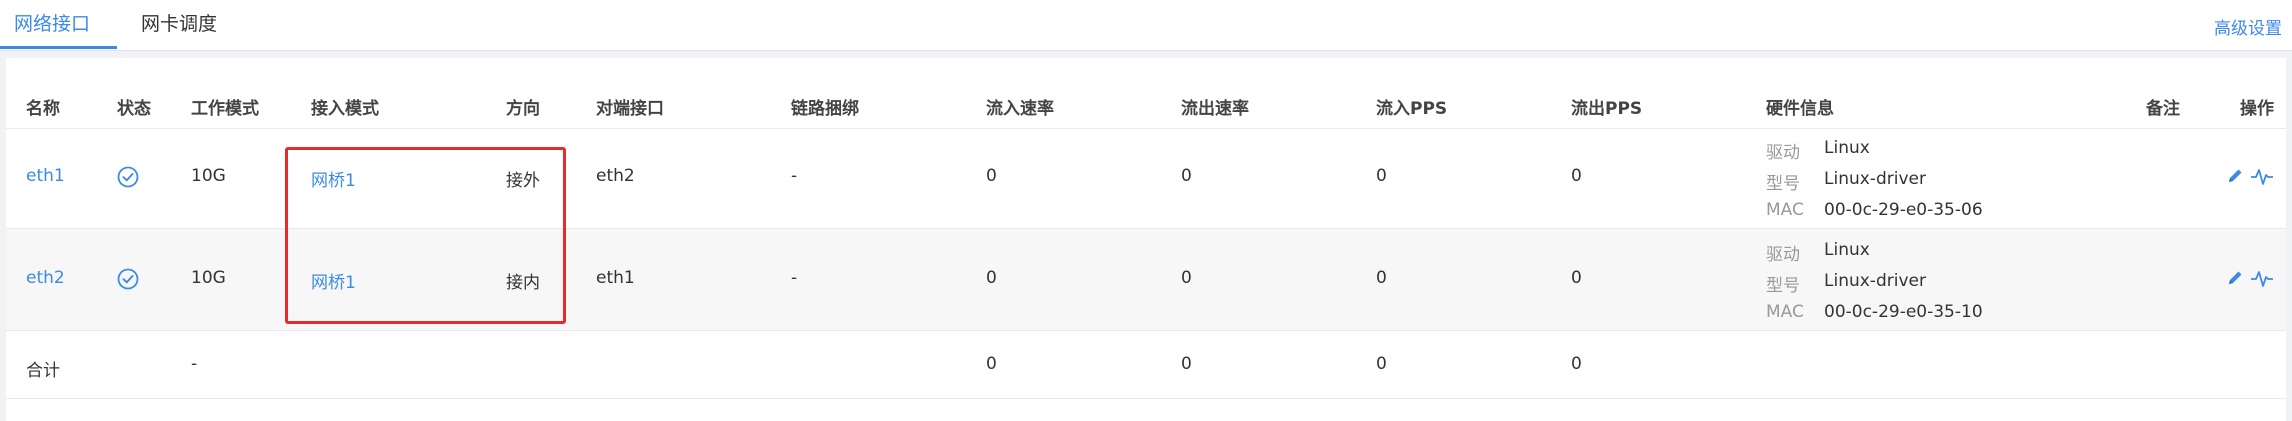 The height and width of the screenshot is (421, 2292). What do you see at coordinates (134, 109) in the screenshot?
I see `header-status: 状态` at bounding box center [134, 109].